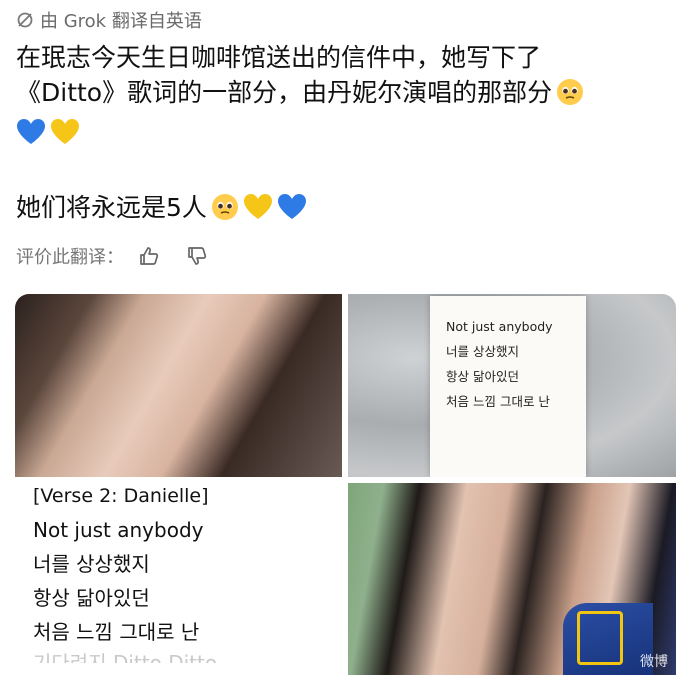  I want to click on lyric-line: Not just anybody, so click(118, 530).